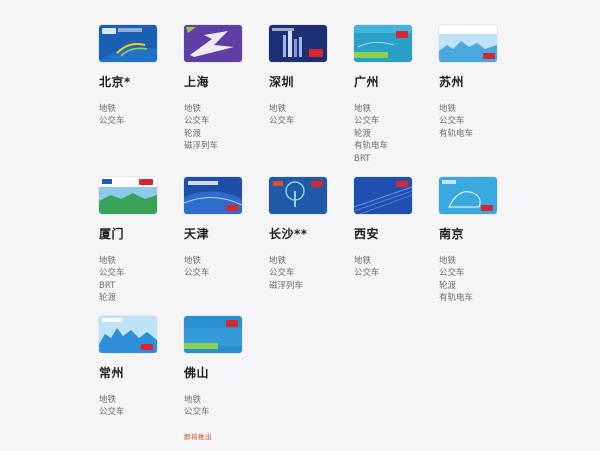 The height and width of the screenshot is (451, 600). What do you see at coordinates (198, 437) in the screenshot?
I see `coming-soon-label: 即将推出` at bounding box center [198, 437].